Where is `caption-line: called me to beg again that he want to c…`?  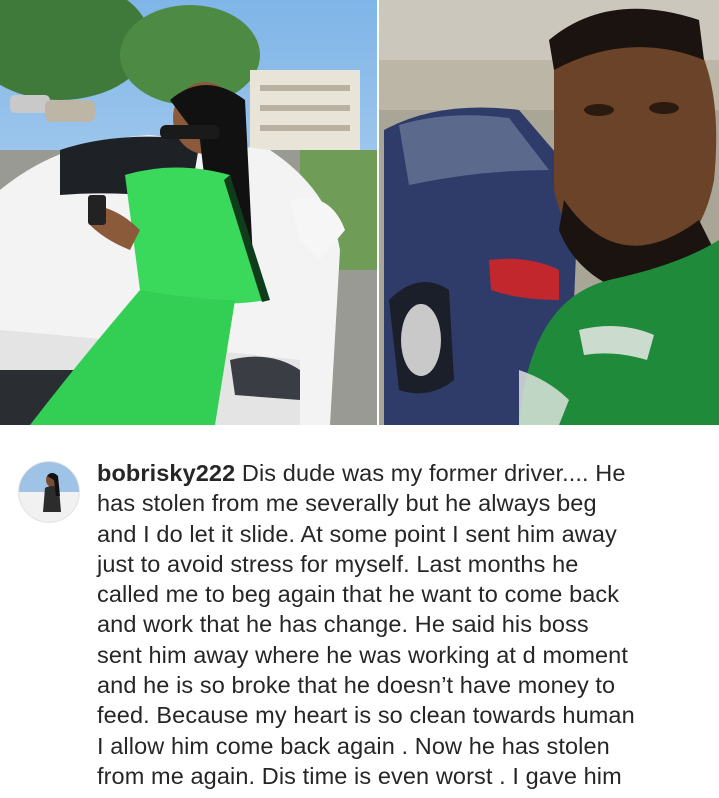 caption-line: called me to beg again that he want to c… is located at coordinates (358, 594).